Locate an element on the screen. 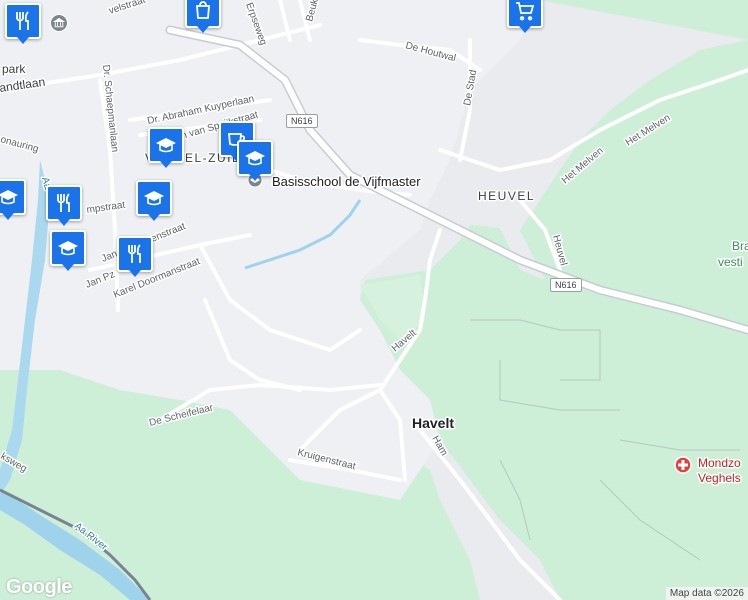  poi-label-vestiging: vesti is located at coordinates (730, 262).